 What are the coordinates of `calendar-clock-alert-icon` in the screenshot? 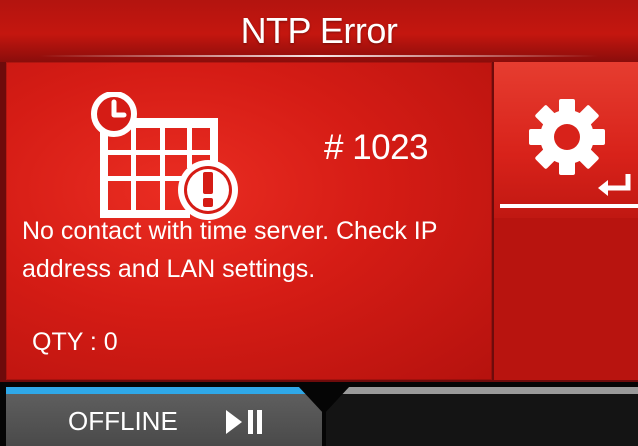 It's located at (164, 156).